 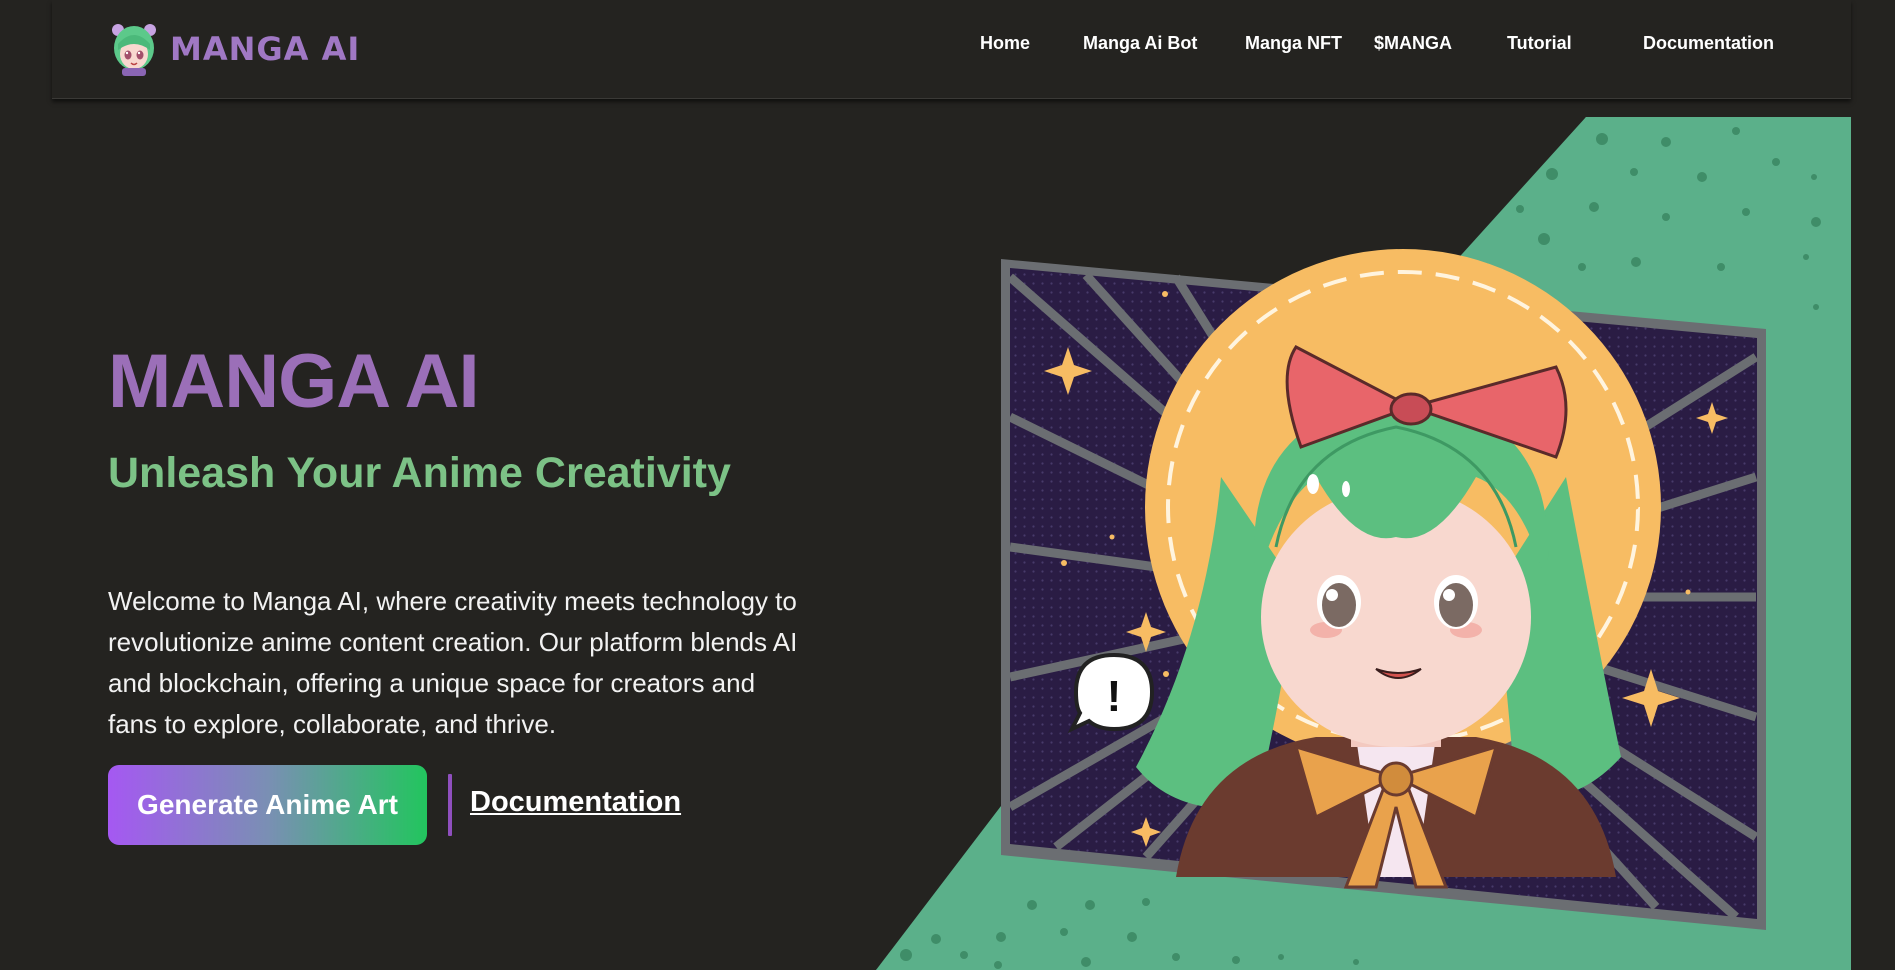 What do you see at coordinates (294, 381) in the screenshot?
I see `hero-title: MANGA AI` at bounding box center [294, 381].